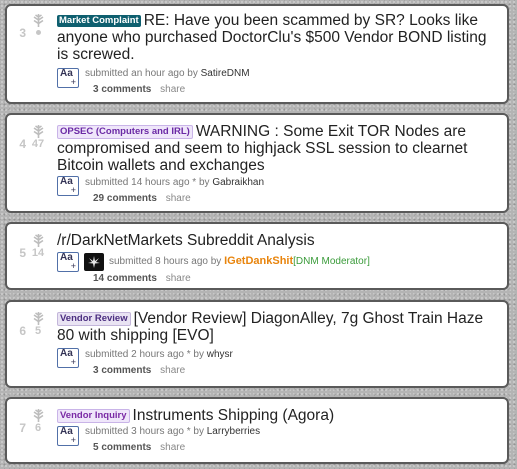 Image resolution: width=517 pixels, height=469 pixels. I want to click on vote-control, so click(38, 24).